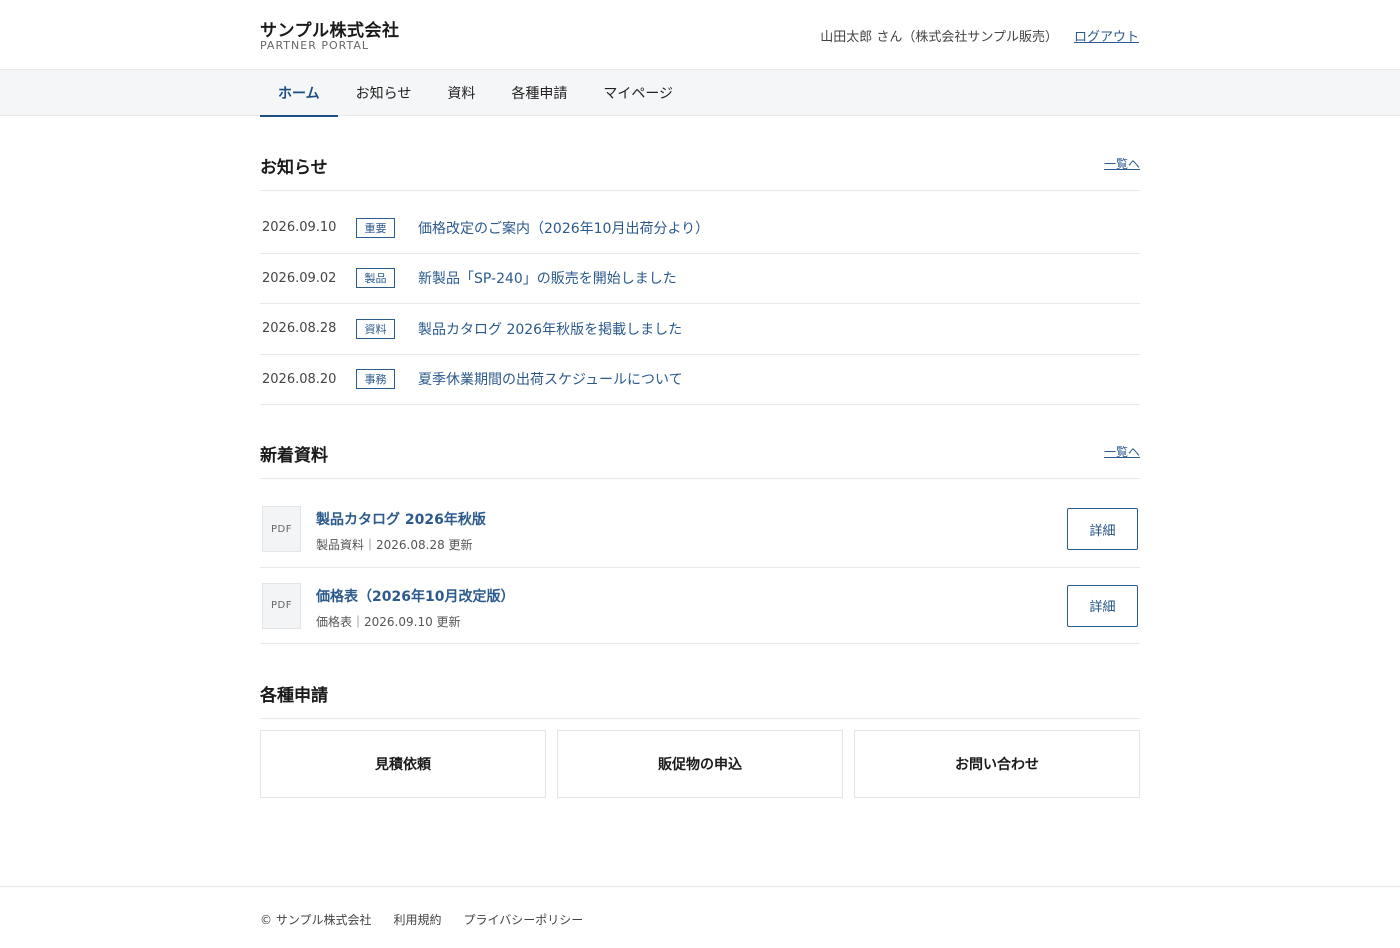 This screenshot has width=1400, height=948. I want to click on brand-name: サンプル株式会社, so click(330, 31).